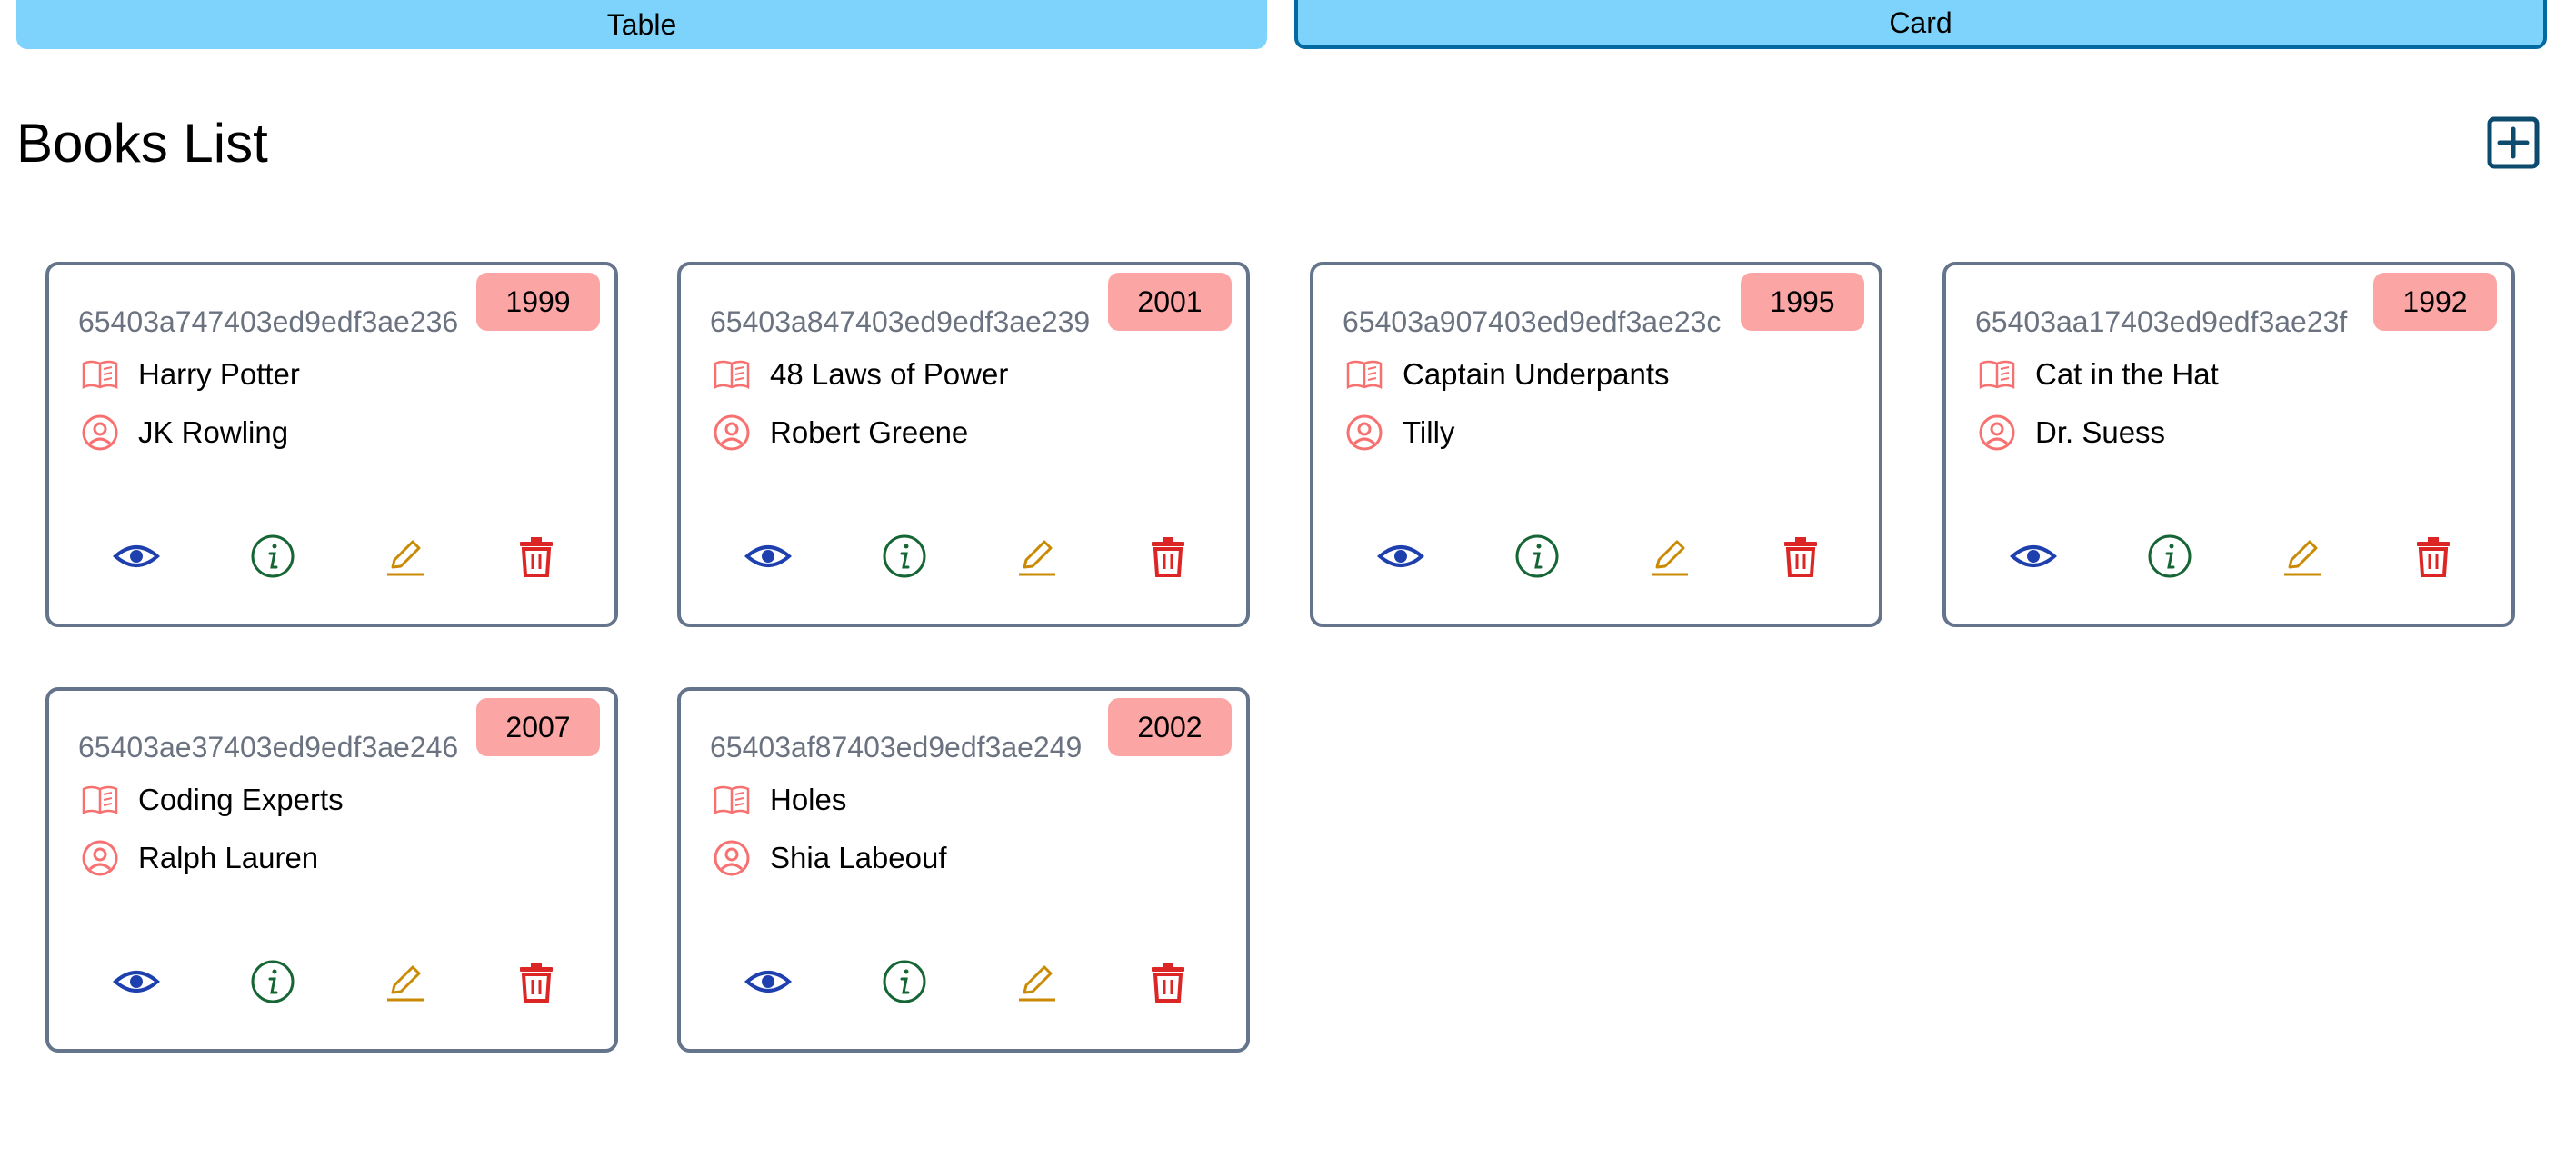  I want to click on book-author: Shia Labeouf, so click(859, 857).